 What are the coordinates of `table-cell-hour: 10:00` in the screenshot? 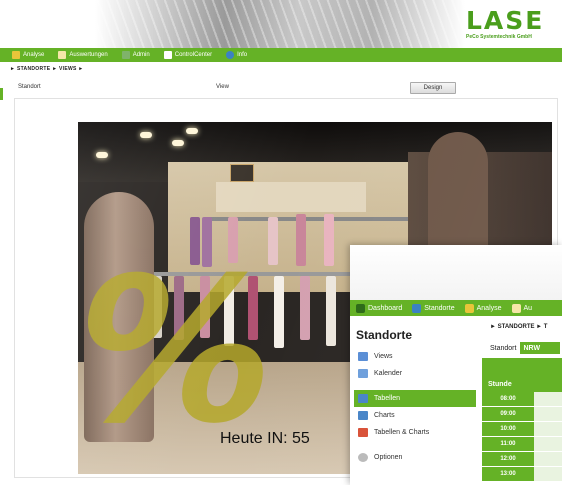 It's located at (508, 429).